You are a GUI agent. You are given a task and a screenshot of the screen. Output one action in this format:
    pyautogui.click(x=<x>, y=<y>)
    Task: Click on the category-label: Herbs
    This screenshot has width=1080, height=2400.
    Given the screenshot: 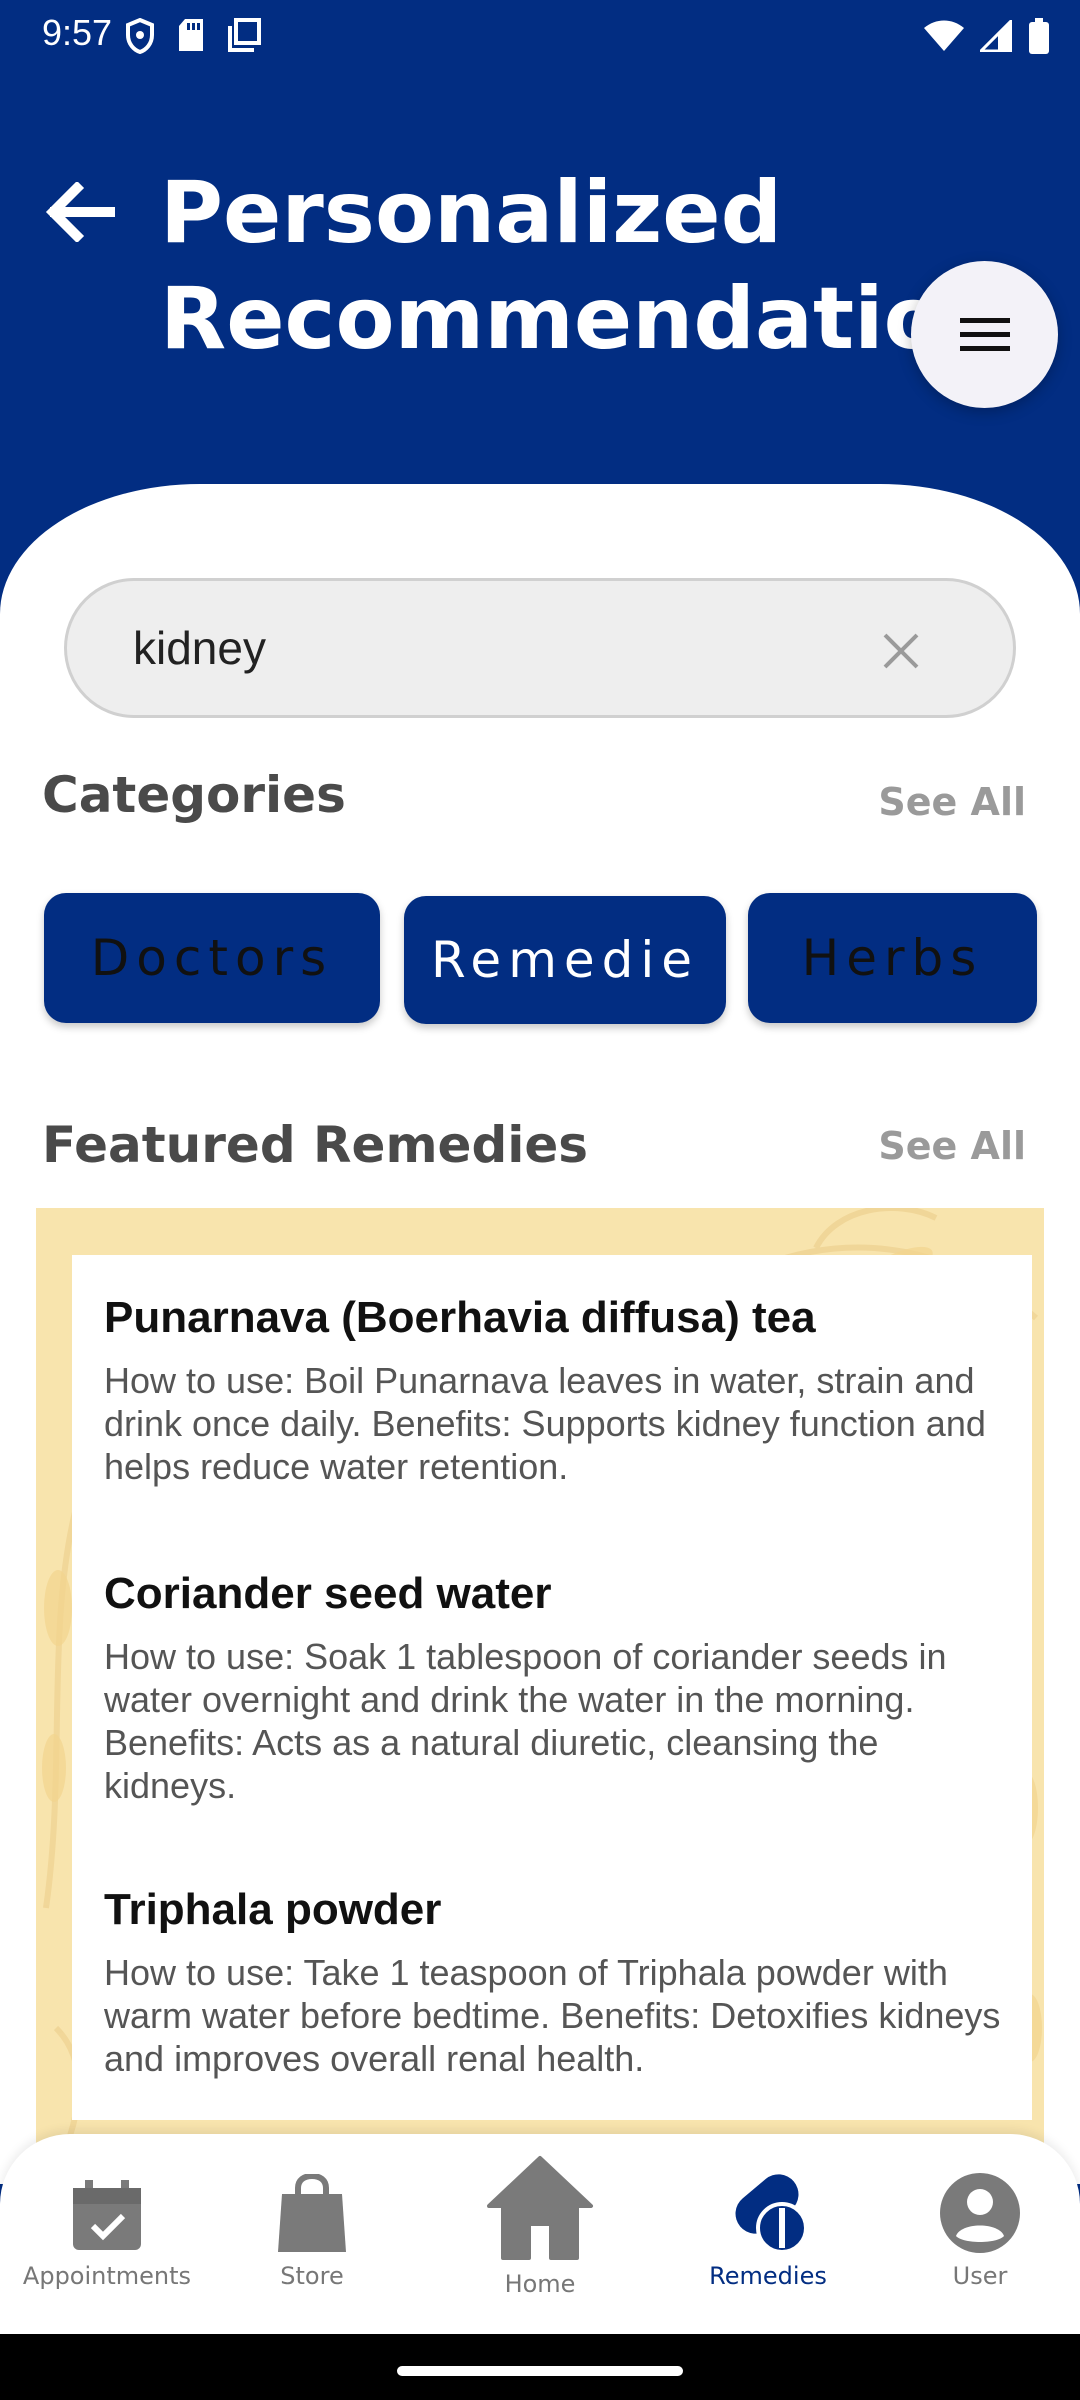 What is the action you would take?
    pyautogui.click(x=892, y=958)
    